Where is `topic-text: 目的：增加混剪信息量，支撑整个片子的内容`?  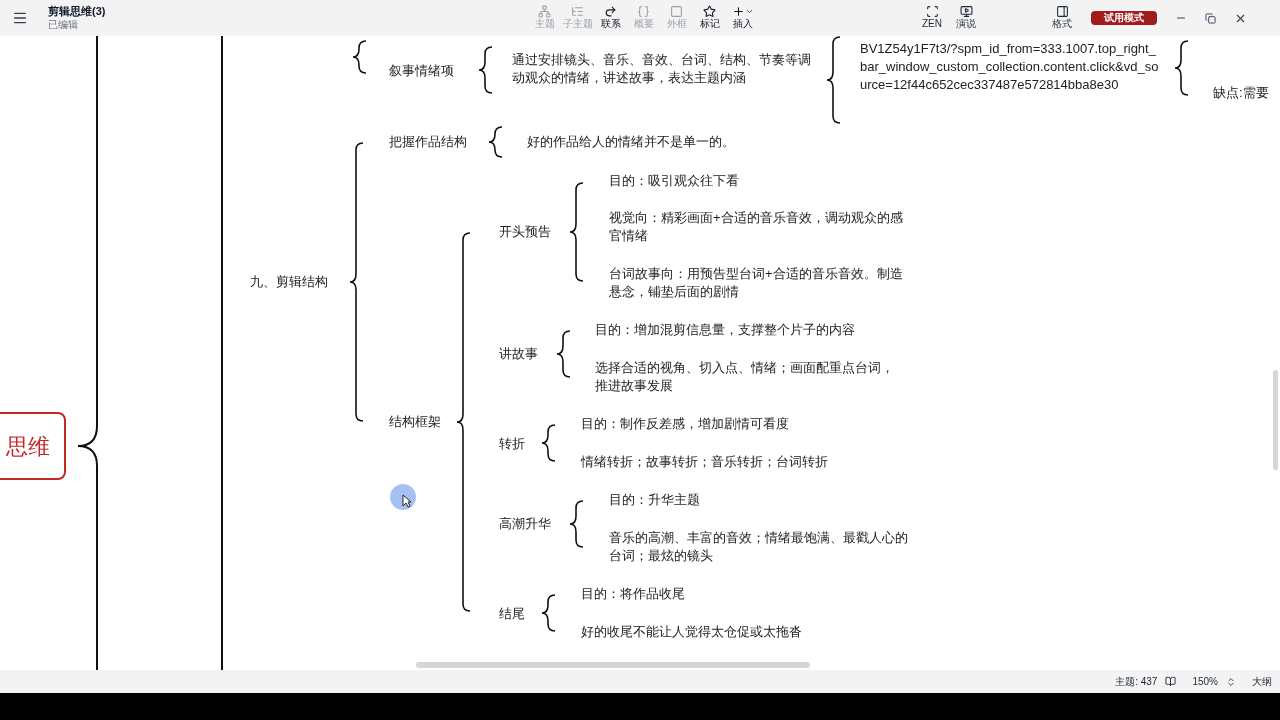
topic-text: 目的：增加混剪信息量，支撑整个片子的内容 is located at coordinates (725, 330).